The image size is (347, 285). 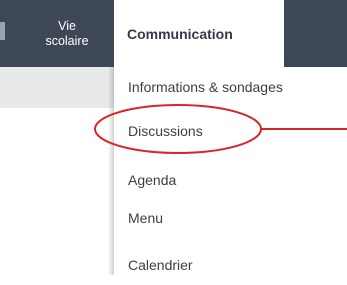 What do you see at coordinates (230, 131) in the screenshot?
I see `menu-item-discussions: Discussions` at bounding box center [230, 131].